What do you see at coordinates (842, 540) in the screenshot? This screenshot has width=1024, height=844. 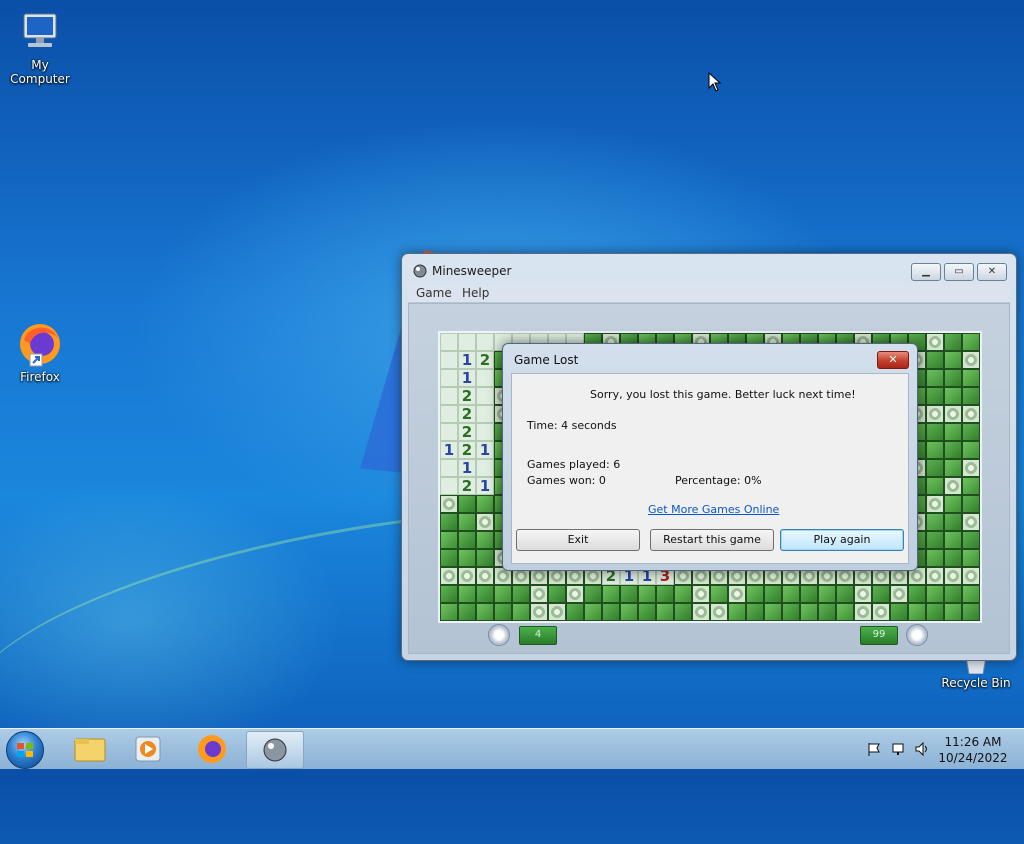 I see `play-again-button: Play again` at bounding box center [842, 540].